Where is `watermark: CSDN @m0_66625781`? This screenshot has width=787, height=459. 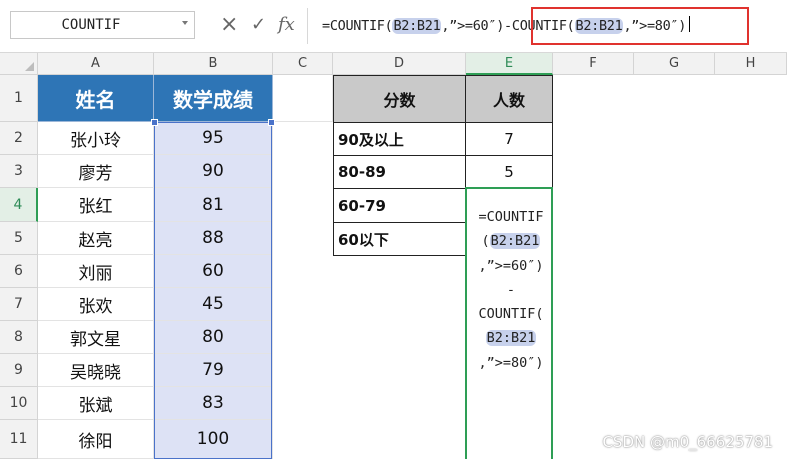
watermark: CSDN @m0_66625781 is located at coordinates (687, 442).